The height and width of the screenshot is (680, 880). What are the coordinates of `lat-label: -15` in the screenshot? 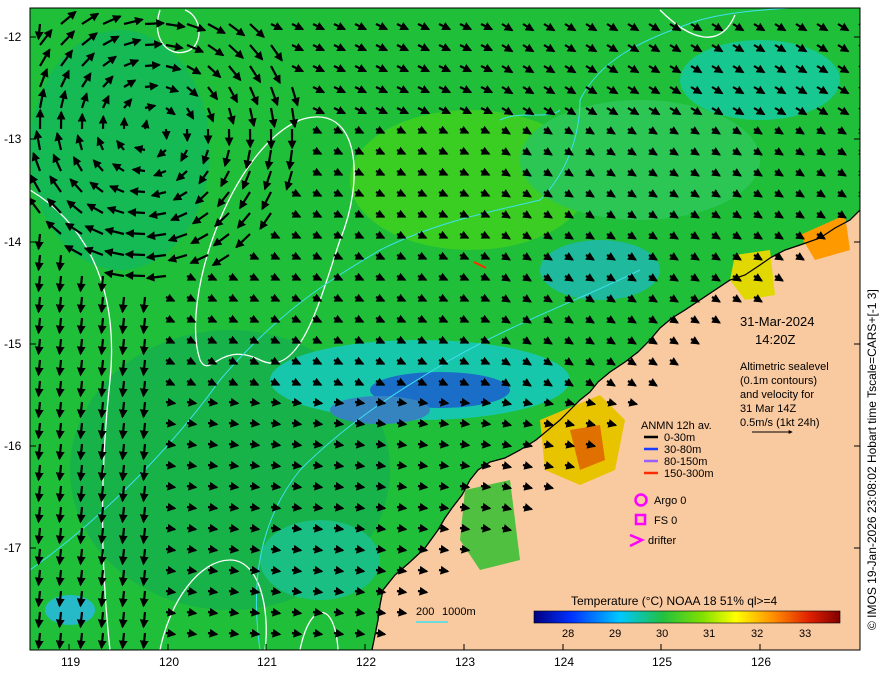 It's located at (13, 344).